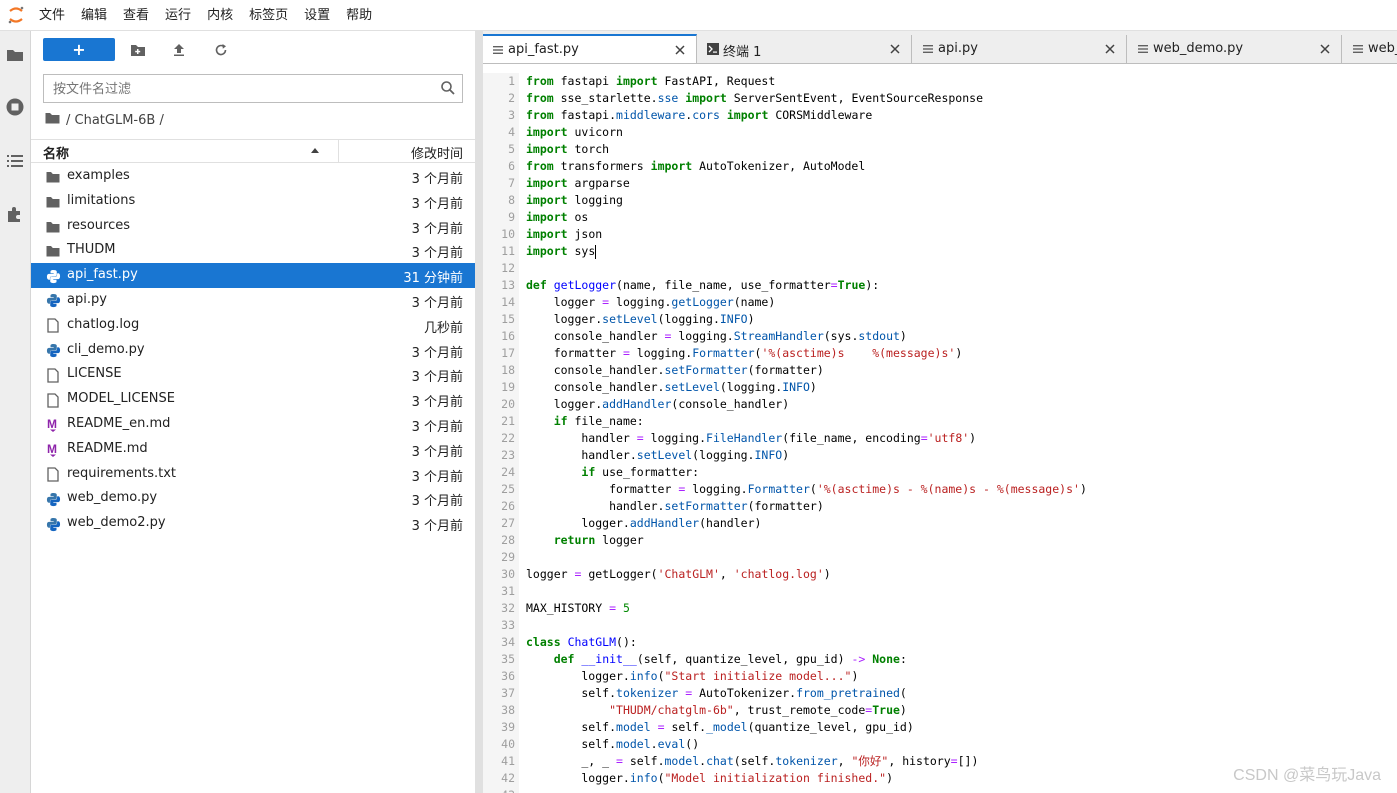 Image resolution: width=1397 pixels, height=793 pixels. What do you see at coordinates (15, 15) in the screenshot?
I see `jupyter-logo-icon` at bounding box center [15, 15].